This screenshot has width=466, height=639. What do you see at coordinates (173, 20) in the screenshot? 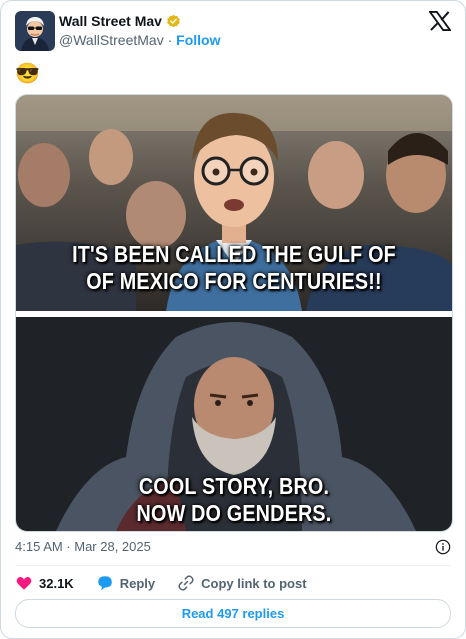
I see `verified-badge-icon` at bounding box center [173, 20].